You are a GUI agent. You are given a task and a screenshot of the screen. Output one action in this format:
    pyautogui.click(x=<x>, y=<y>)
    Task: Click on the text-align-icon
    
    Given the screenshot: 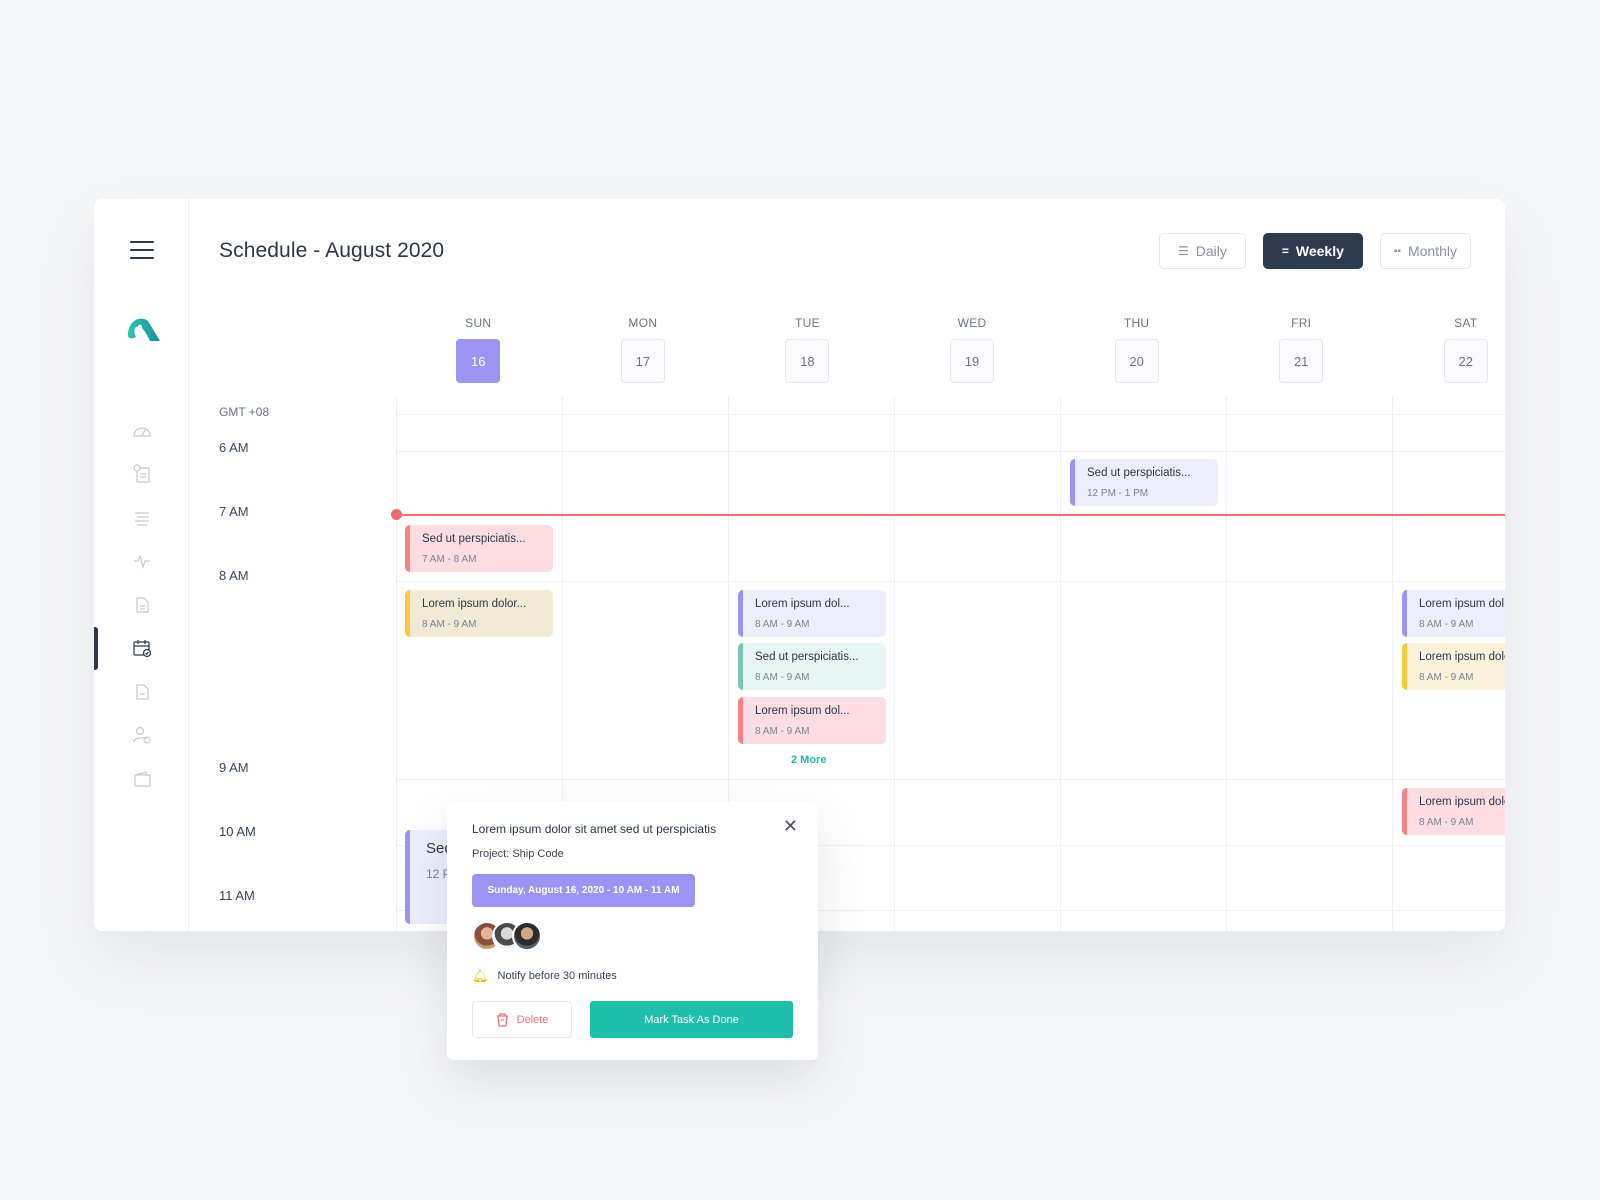 What is the action you would take?
    pyautogui.click(x=141, y=519)
    